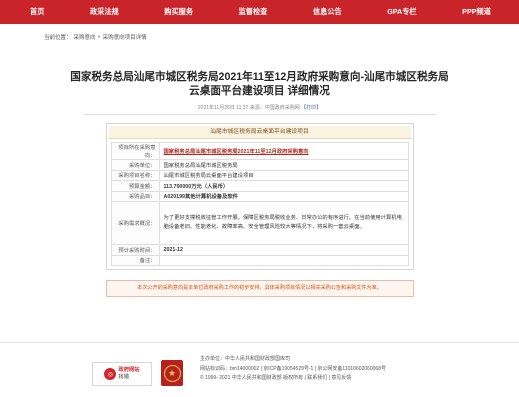  Describe the element at coordinates (283, 186) in the screenshot. I see `row-value: 113.700000万元（人民币）` at that location.